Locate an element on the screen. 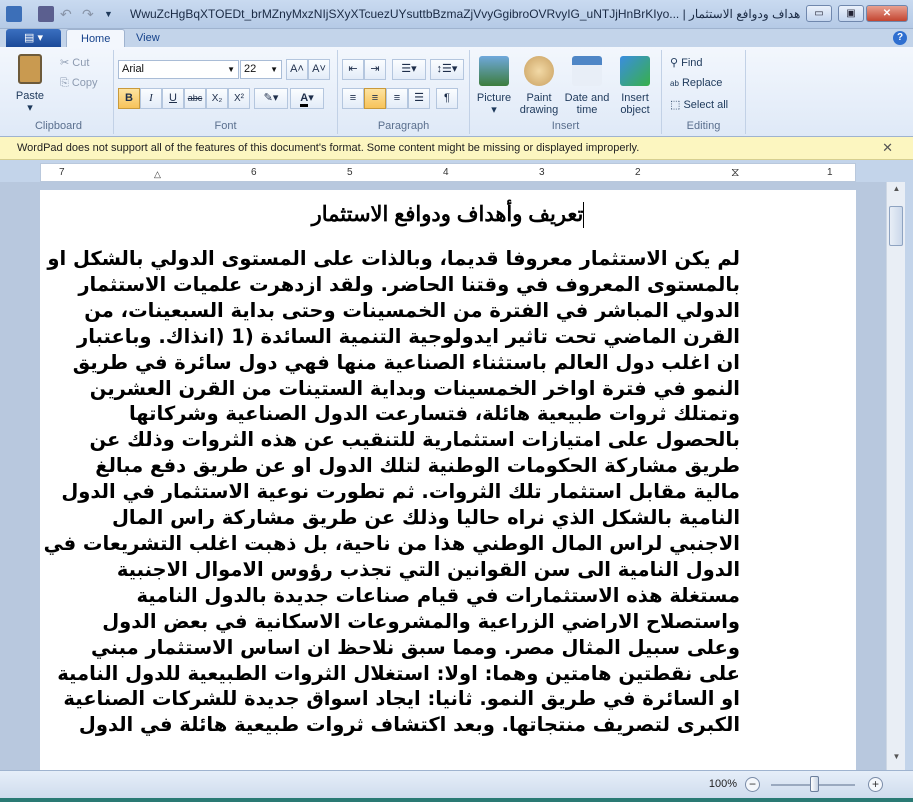  editing-group-label: Editing is located at coordinates (703, 126).